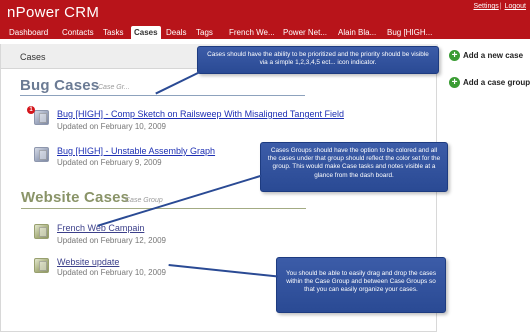  I want to click on case-updated-date: Updated on February 9, 2009, so click(109, 162).